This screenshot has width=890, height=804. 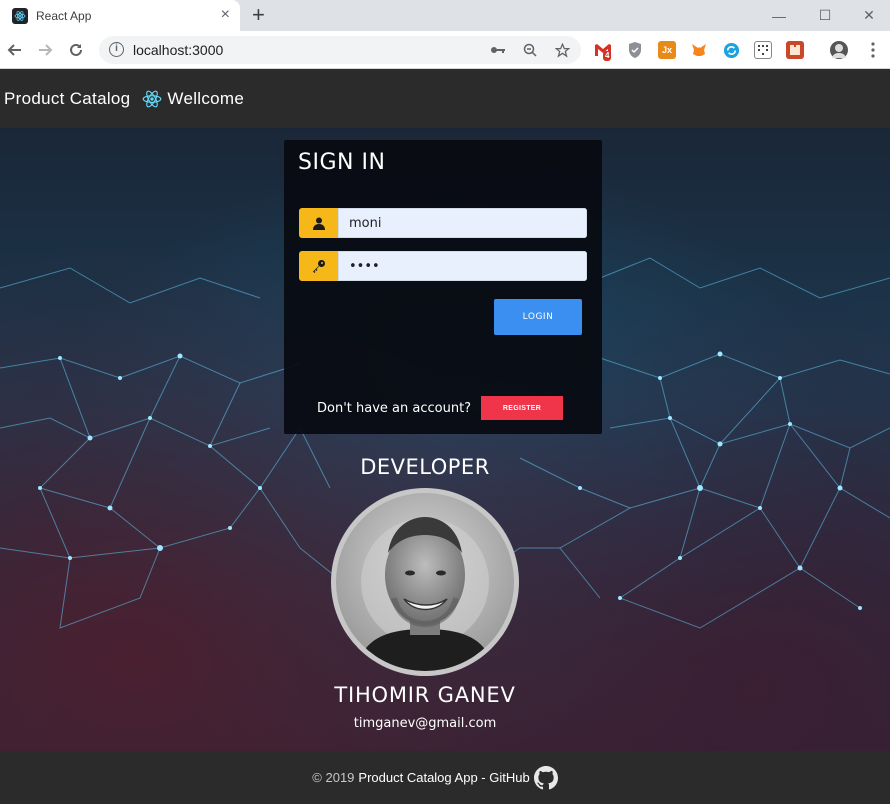 What do you see at coordinates (538, 317) in the screenshot?
I see `login-button: LOGIN` at bounding box center [538, 317].